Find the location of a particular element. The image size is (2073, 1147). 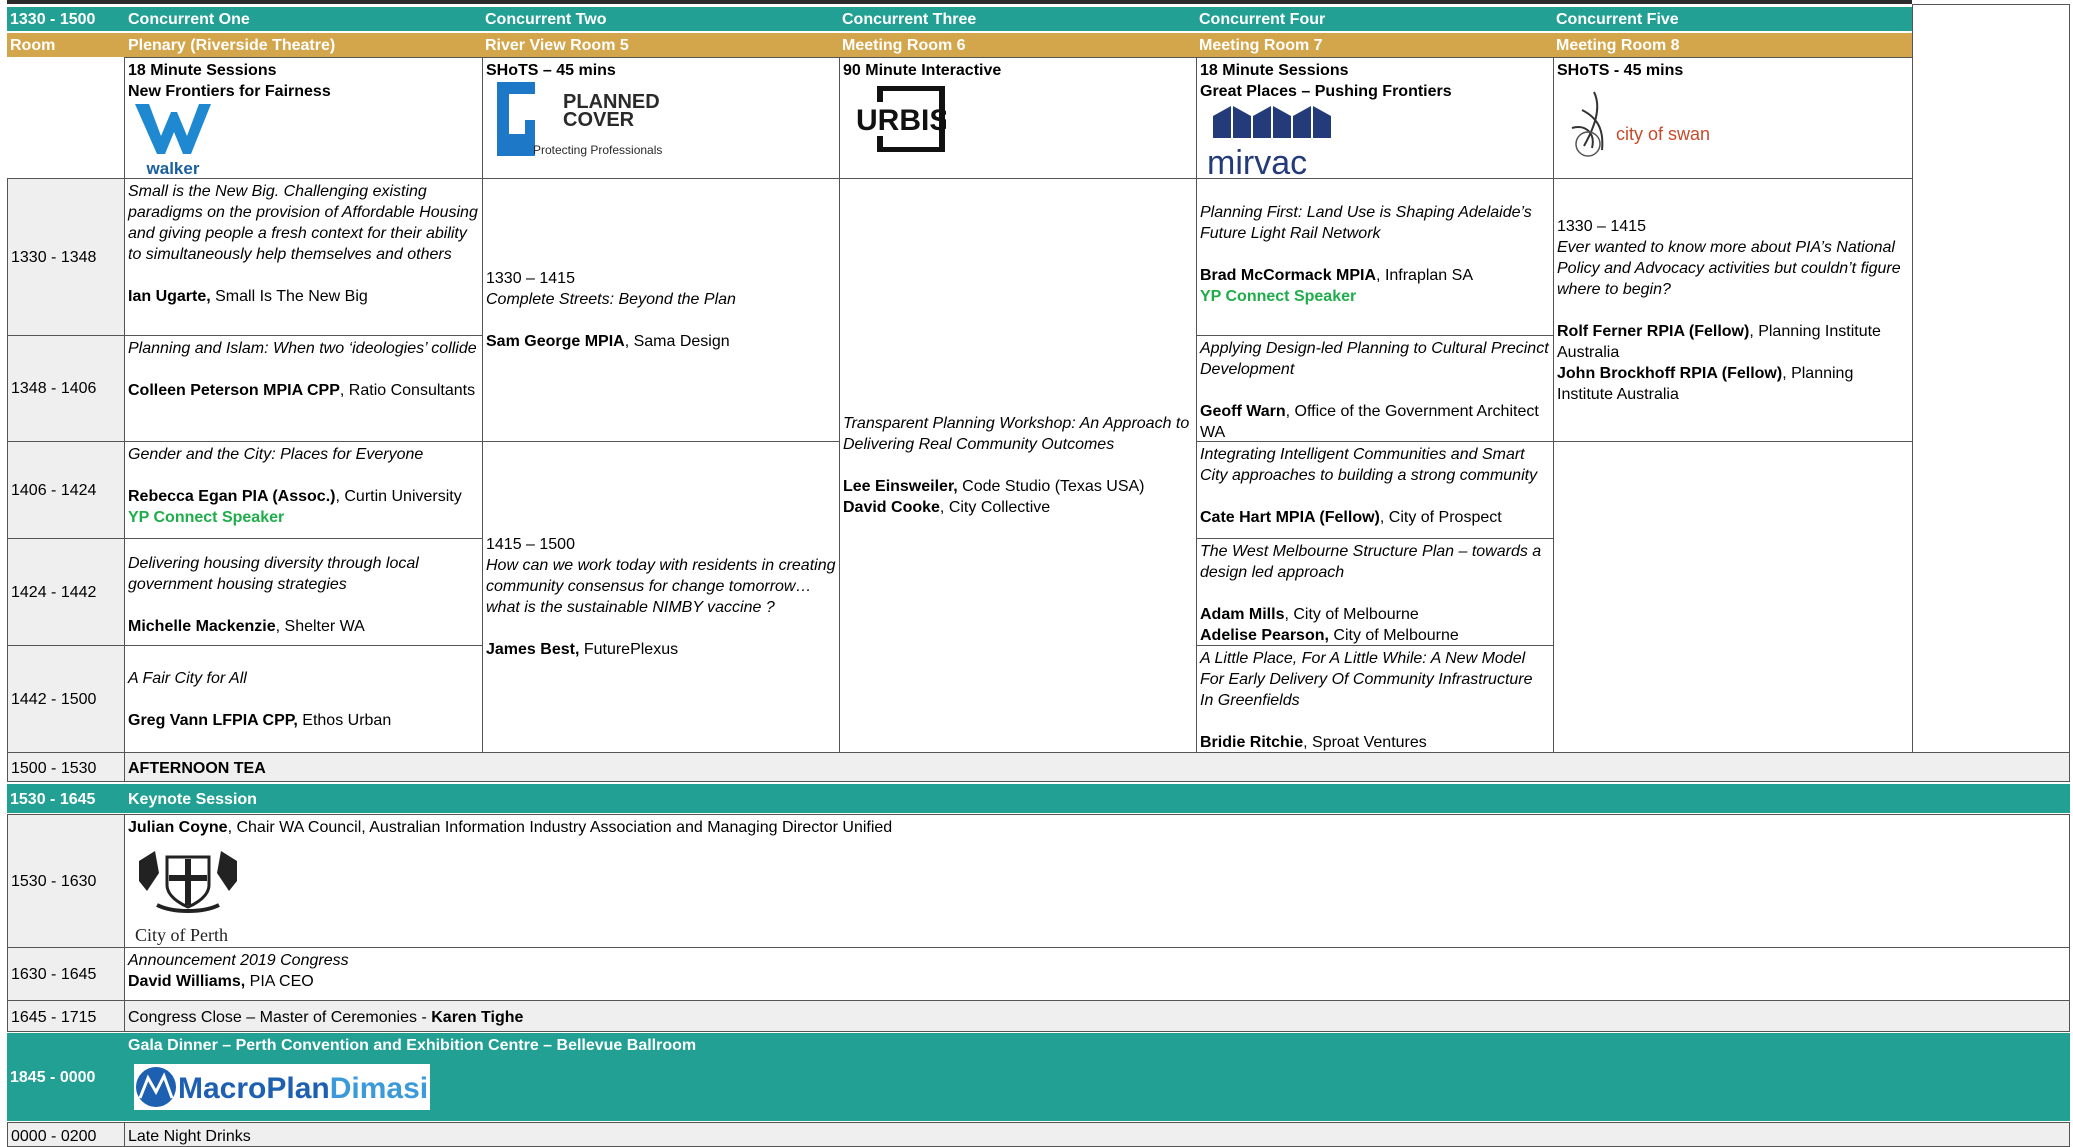

time-slot-1: 1330 - 1348 is located at coordinates (66, 257).